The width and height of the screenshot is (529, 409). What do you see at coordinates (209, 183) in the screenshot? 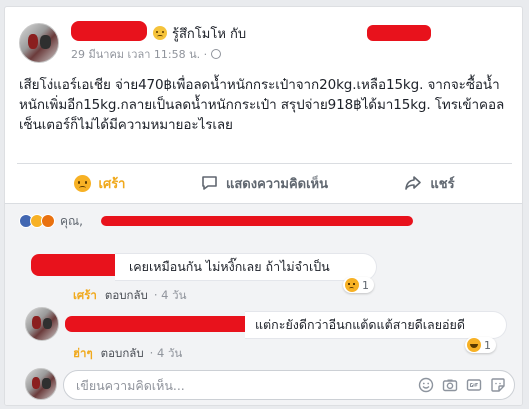
I see `comment-bubble-icon` at bounding box center [209, 183].